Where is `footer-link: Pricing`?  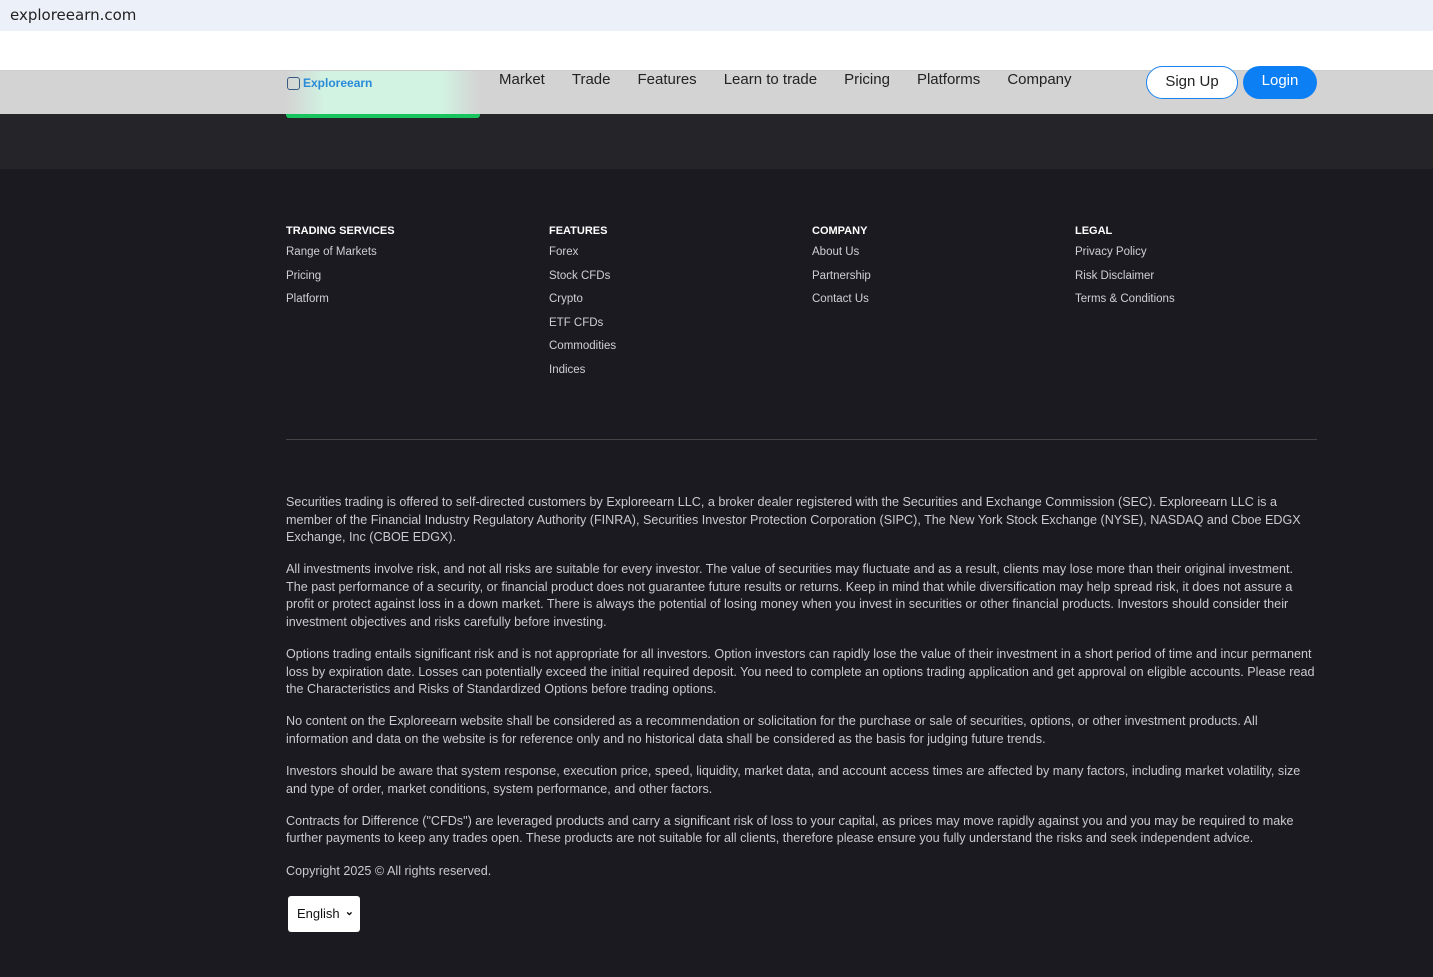 footer-link: Pricing is located at coordinates (417, 282).